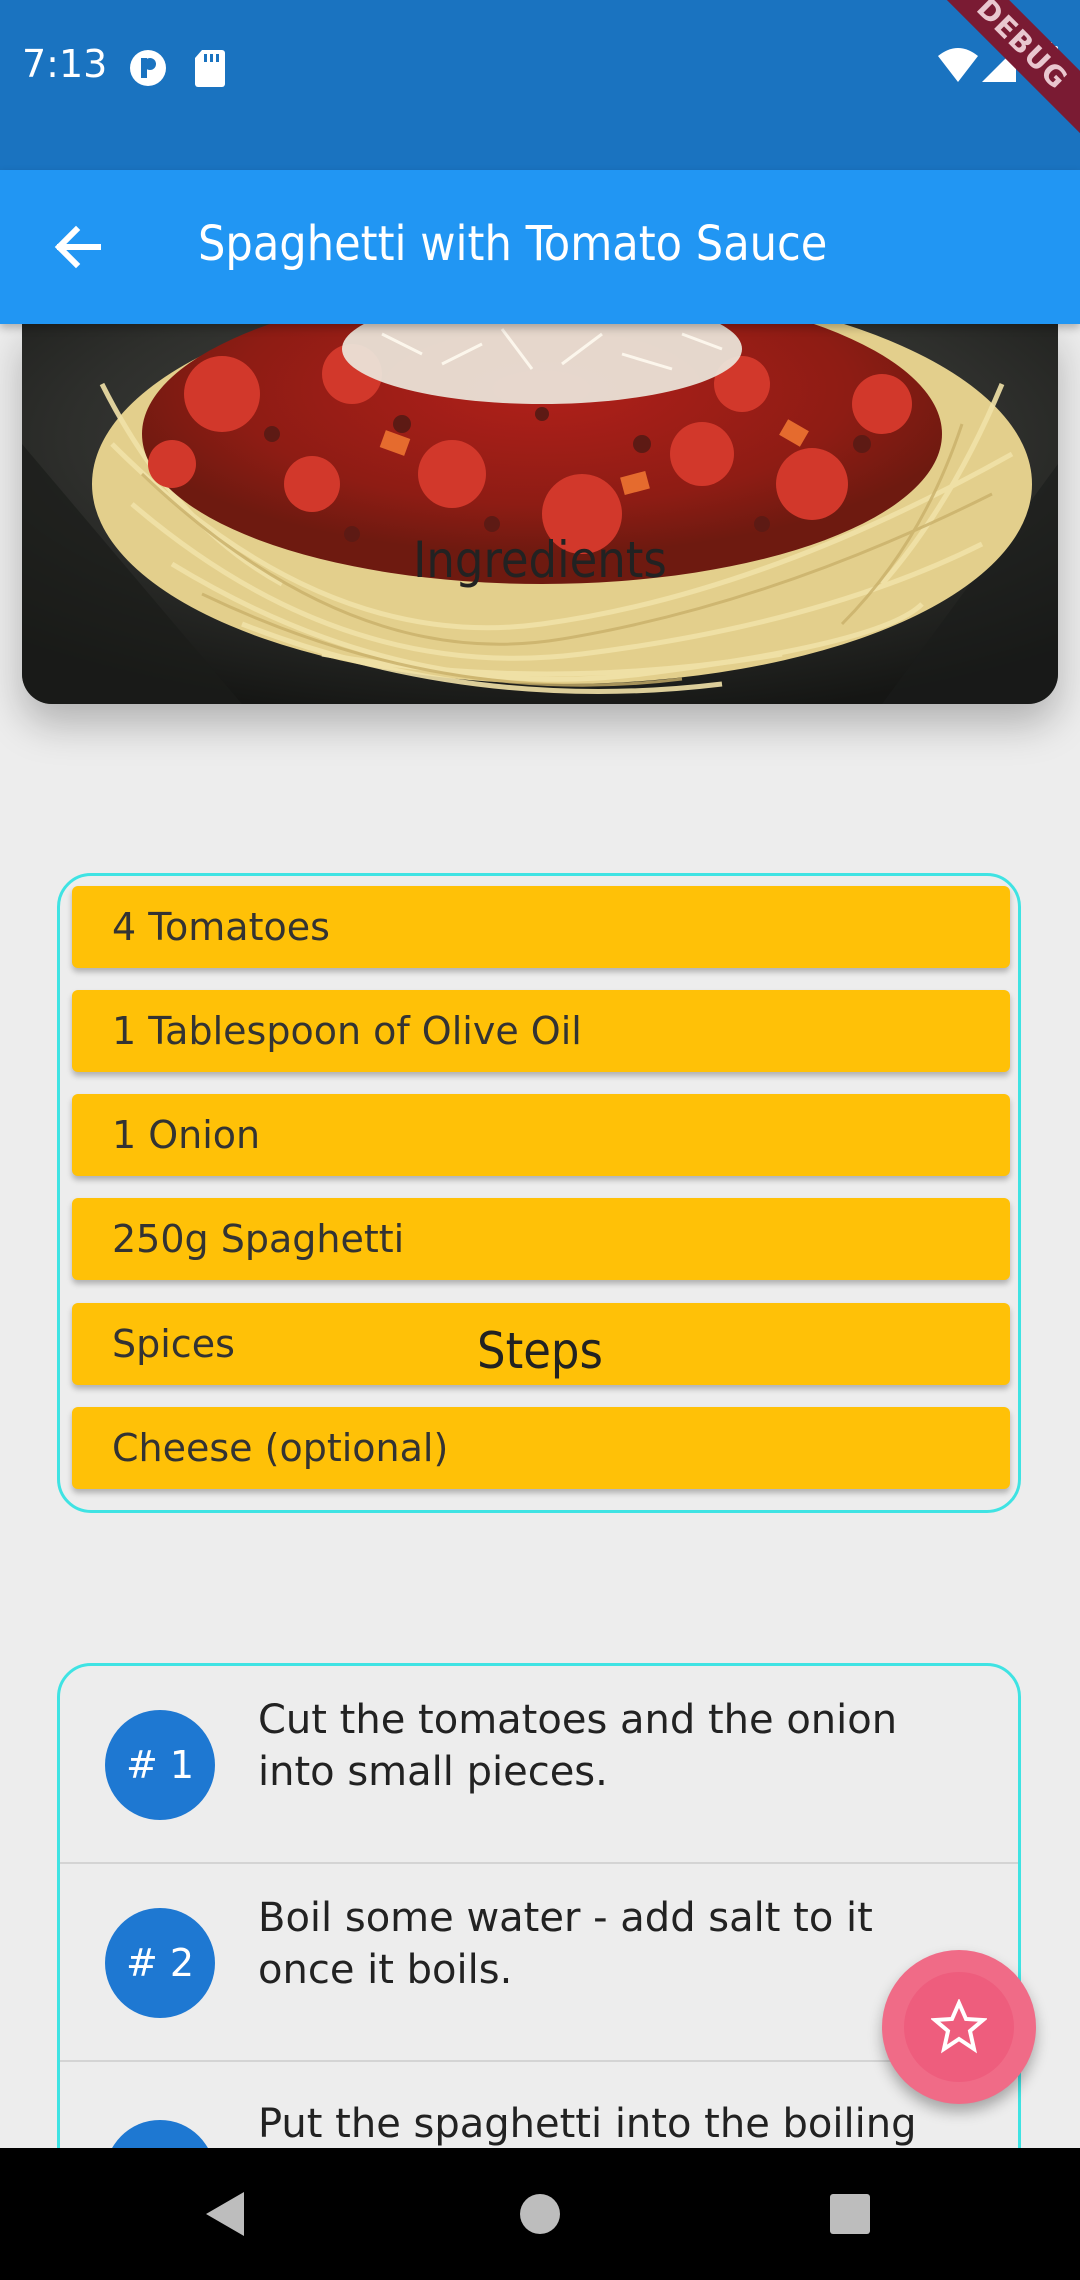  I want to click on ingredient-item: 4 Tomatoes, so click(541, 927).